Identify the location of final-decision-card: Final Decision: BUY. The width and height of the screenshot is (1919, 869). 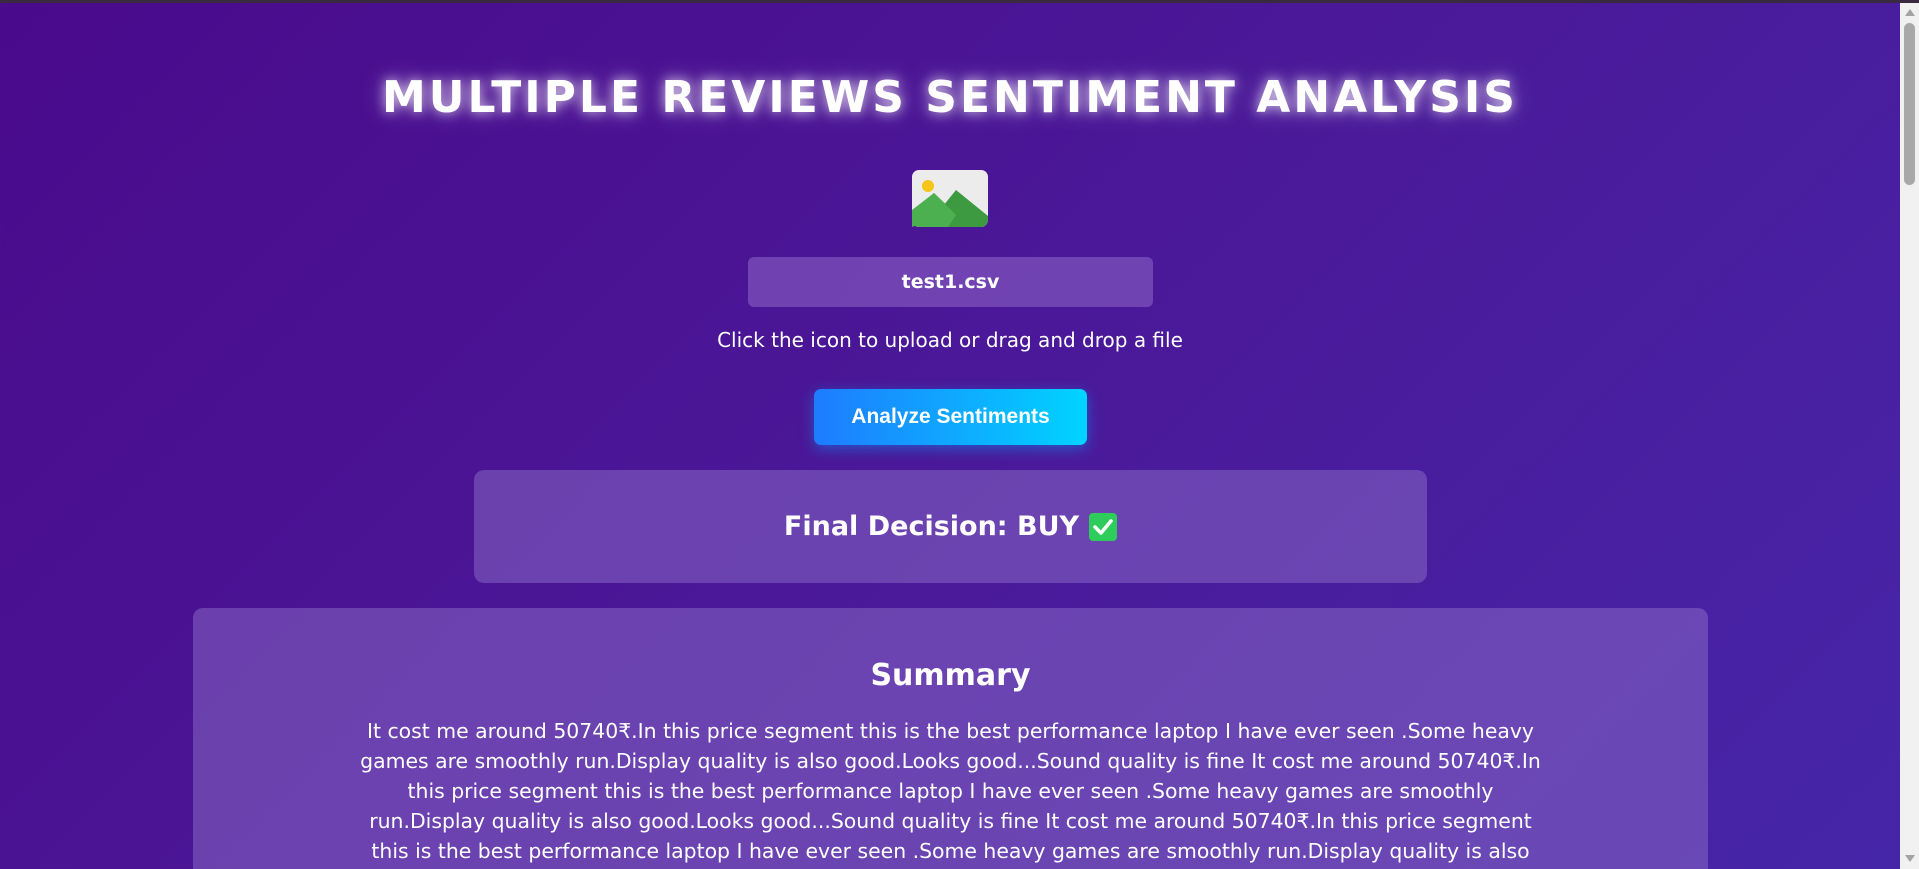
(950, 526).